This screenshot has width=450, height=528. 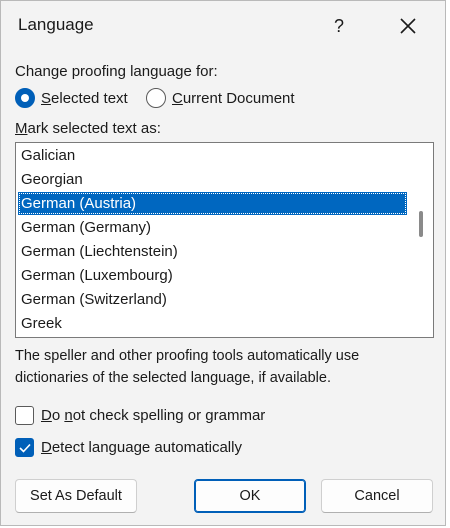 I want to click on detect-language-label: Detect language automatically, so click(x=141, y=447).